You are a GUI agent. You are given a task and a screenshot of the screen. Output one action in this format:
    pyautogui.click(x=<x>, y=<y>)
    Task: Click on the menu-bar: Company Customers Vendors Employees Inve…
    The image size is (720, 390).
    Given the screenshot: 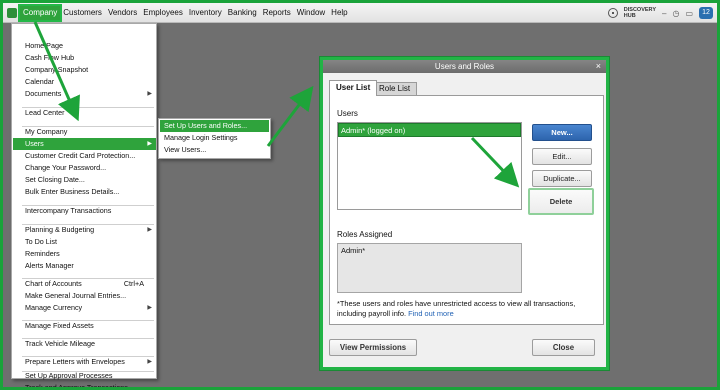 What is the action you would take?
    pyautogui.click(x=360, y=13)
    